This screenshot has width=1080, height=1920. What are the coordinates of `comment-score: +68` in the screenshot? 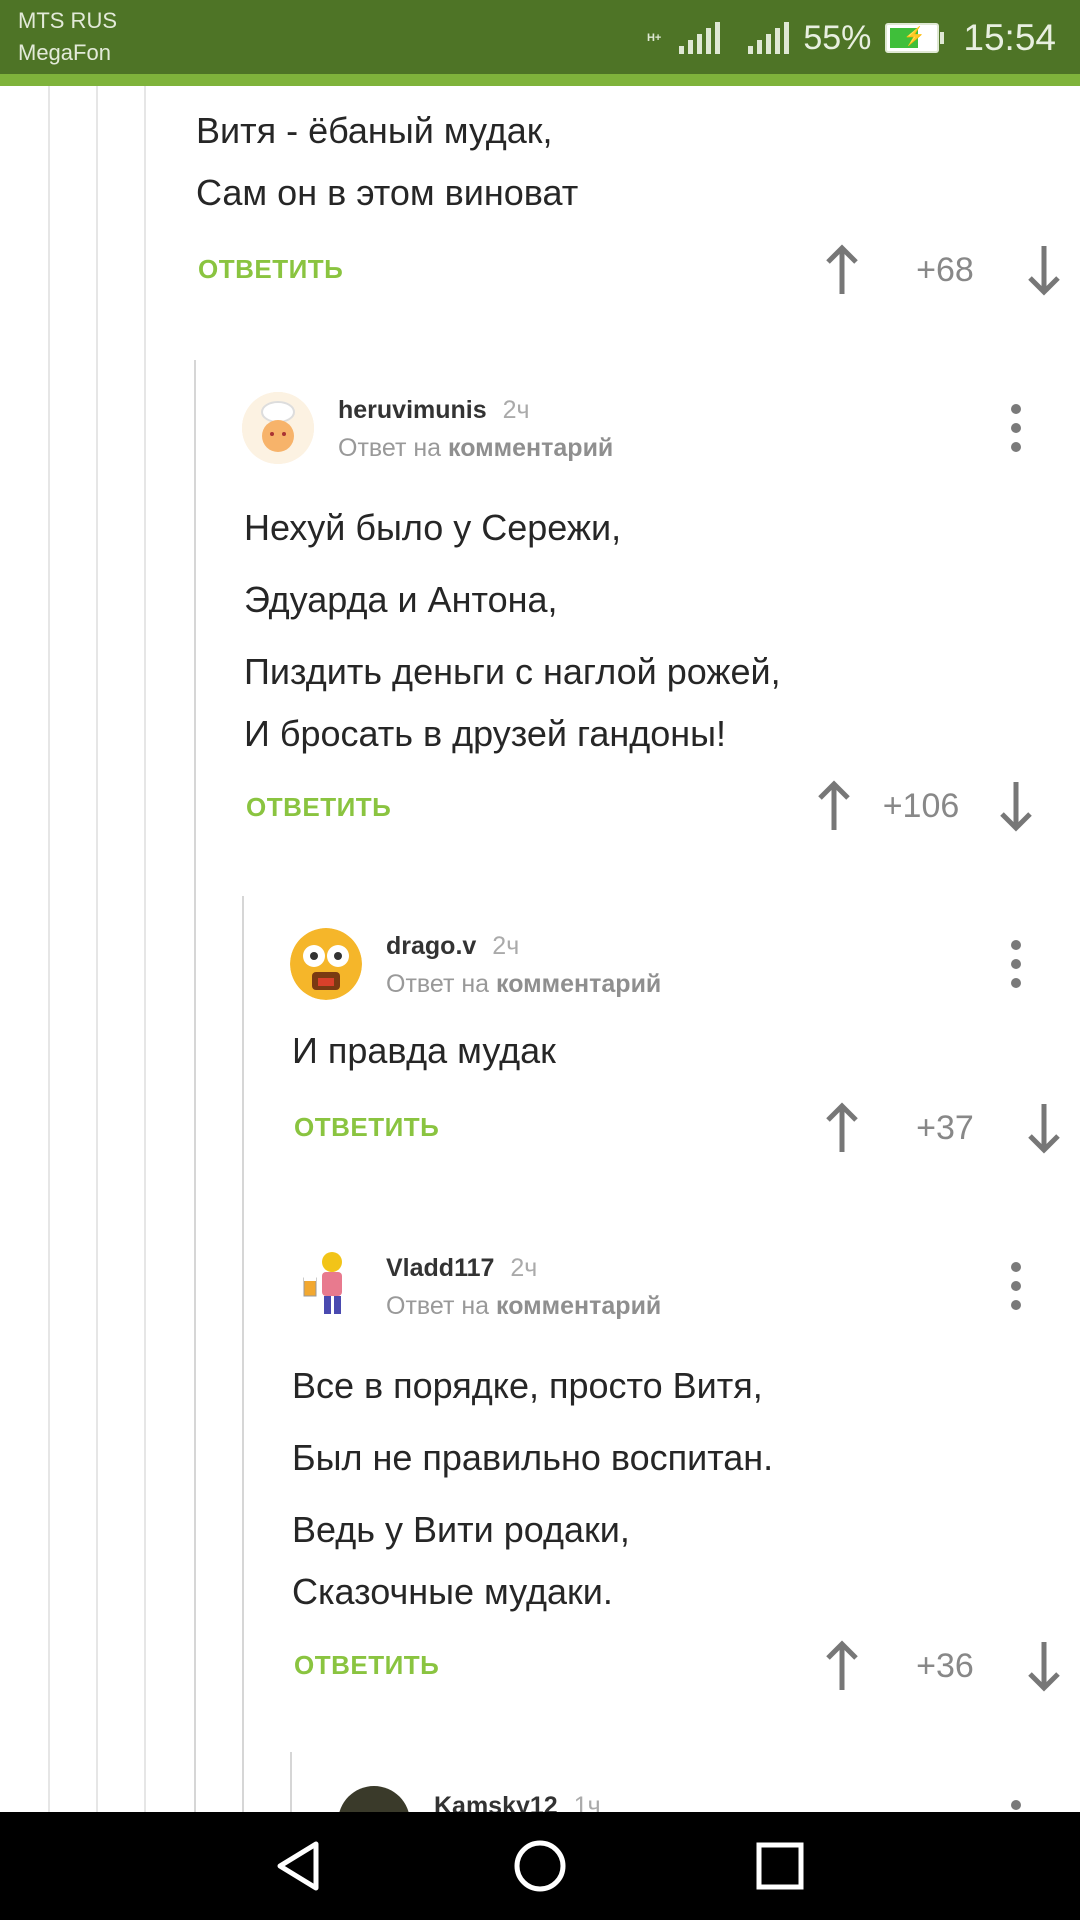 It's located at (945, 269).